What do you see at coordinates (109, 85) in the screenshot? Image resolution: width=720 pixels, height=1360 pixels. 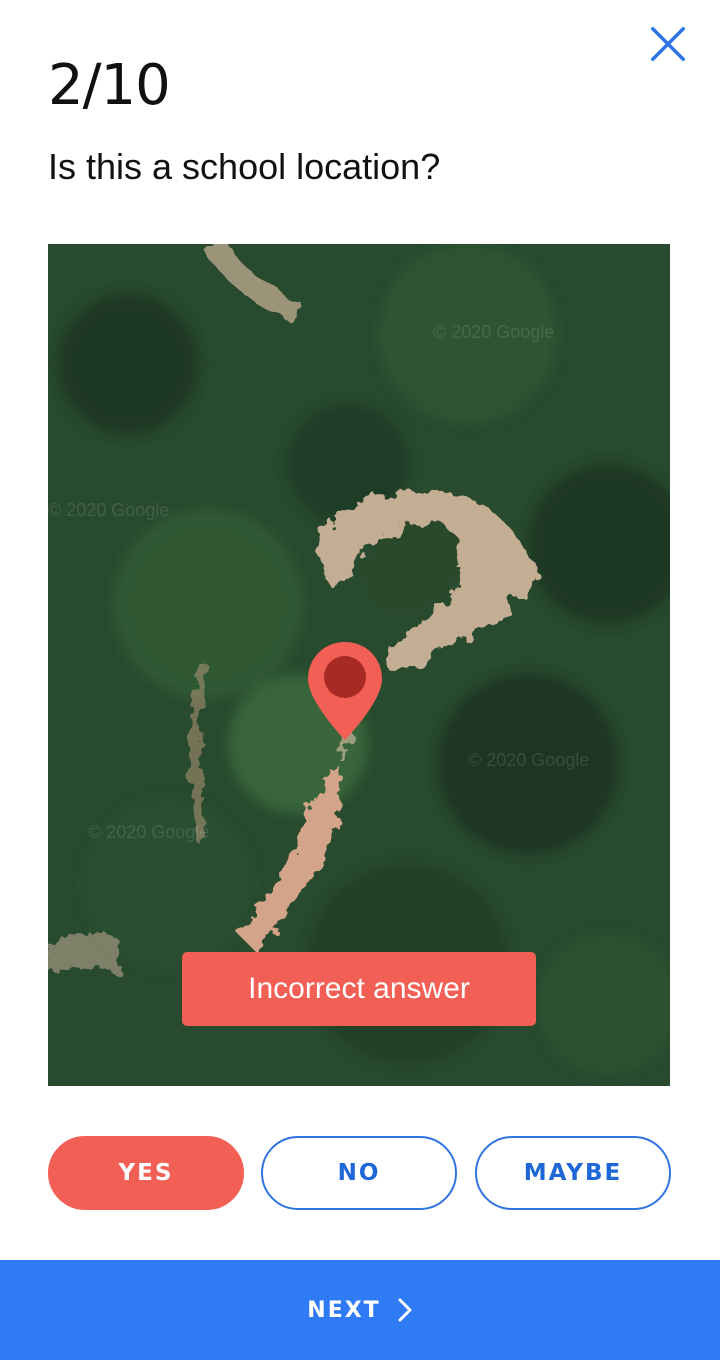 I see `question-progress: 2/10` at bounding box center [109, 85].